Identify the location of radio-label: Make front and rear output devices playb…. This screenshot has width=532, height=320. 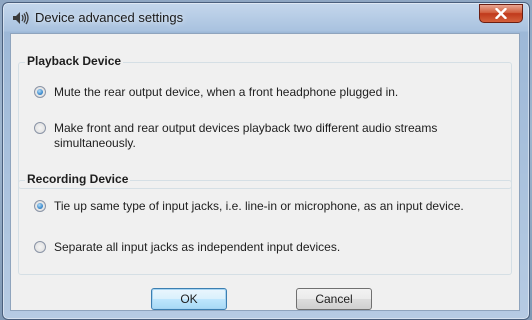
(246, 135).